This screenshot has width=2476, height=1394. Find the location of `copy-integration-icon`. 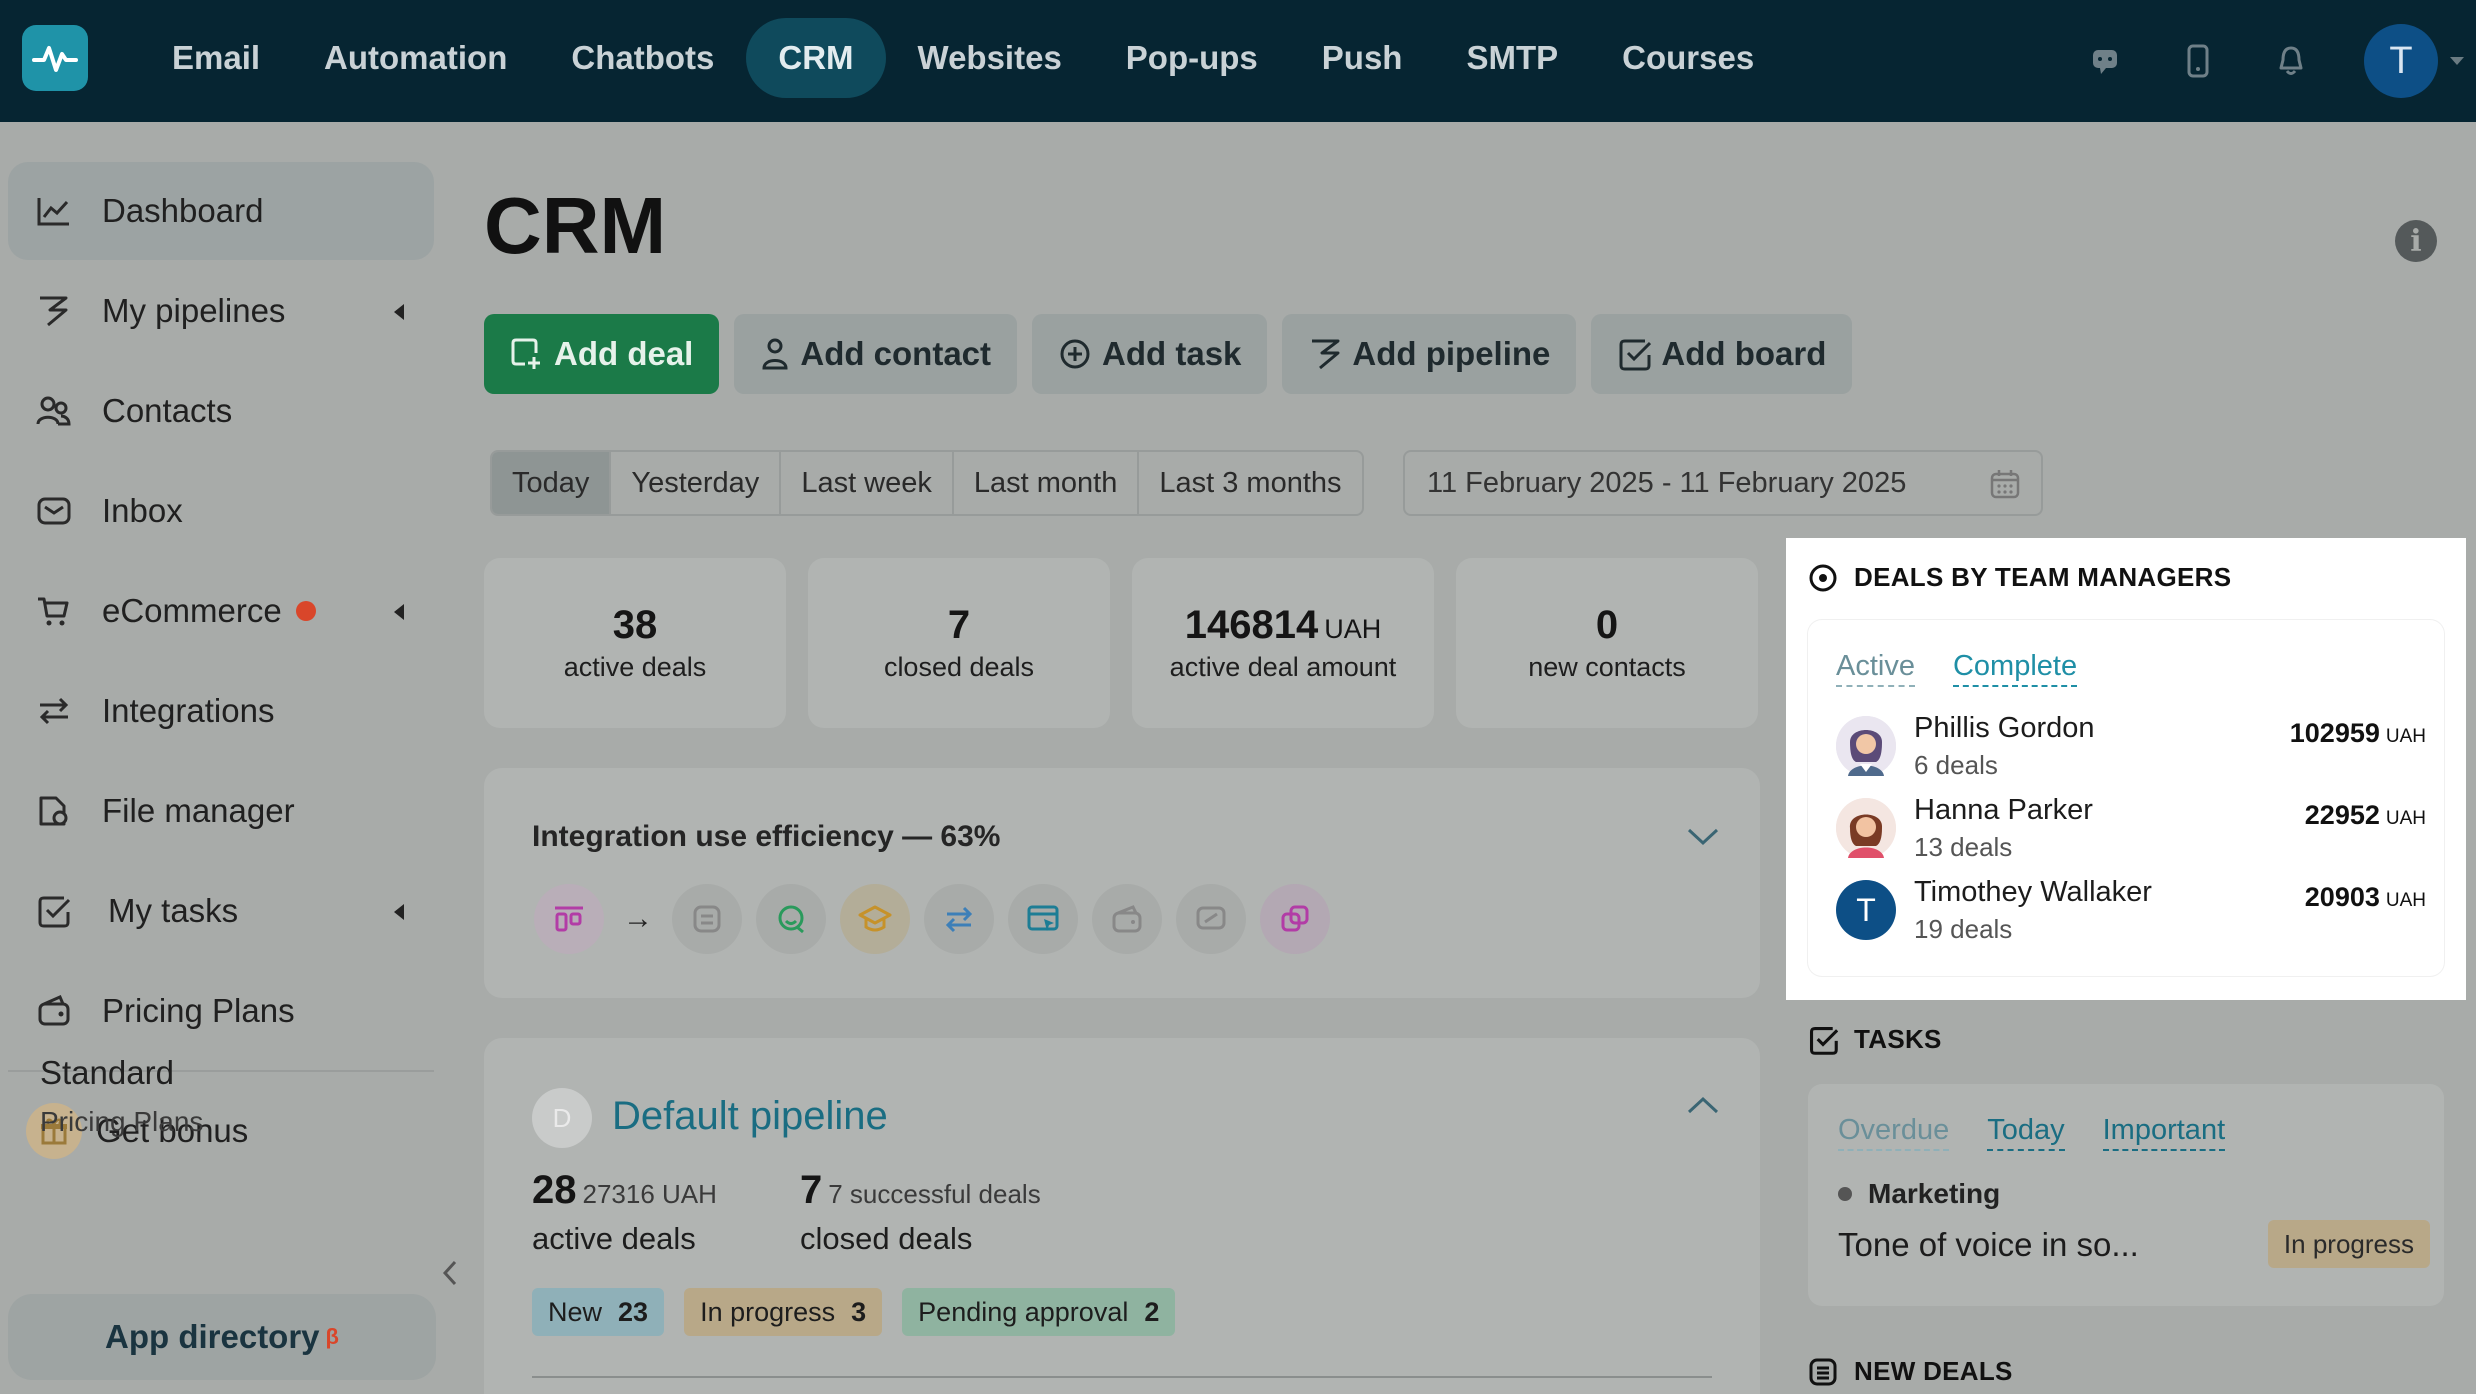

copy-integration-icon is located at coordinates (1295, 919).